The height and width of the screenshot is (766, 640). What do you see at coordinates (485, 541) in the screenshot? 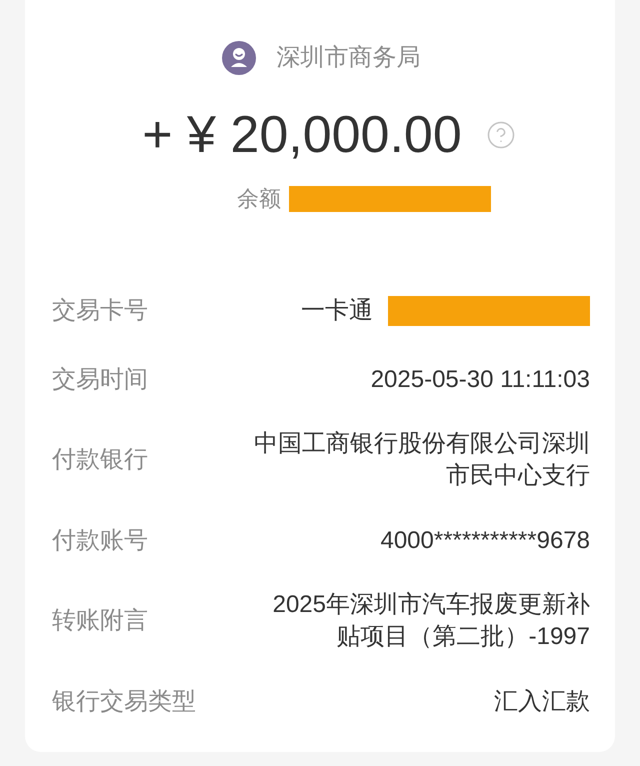
I see `field-value: 4000***********9678` at bounding box center [485, 541].